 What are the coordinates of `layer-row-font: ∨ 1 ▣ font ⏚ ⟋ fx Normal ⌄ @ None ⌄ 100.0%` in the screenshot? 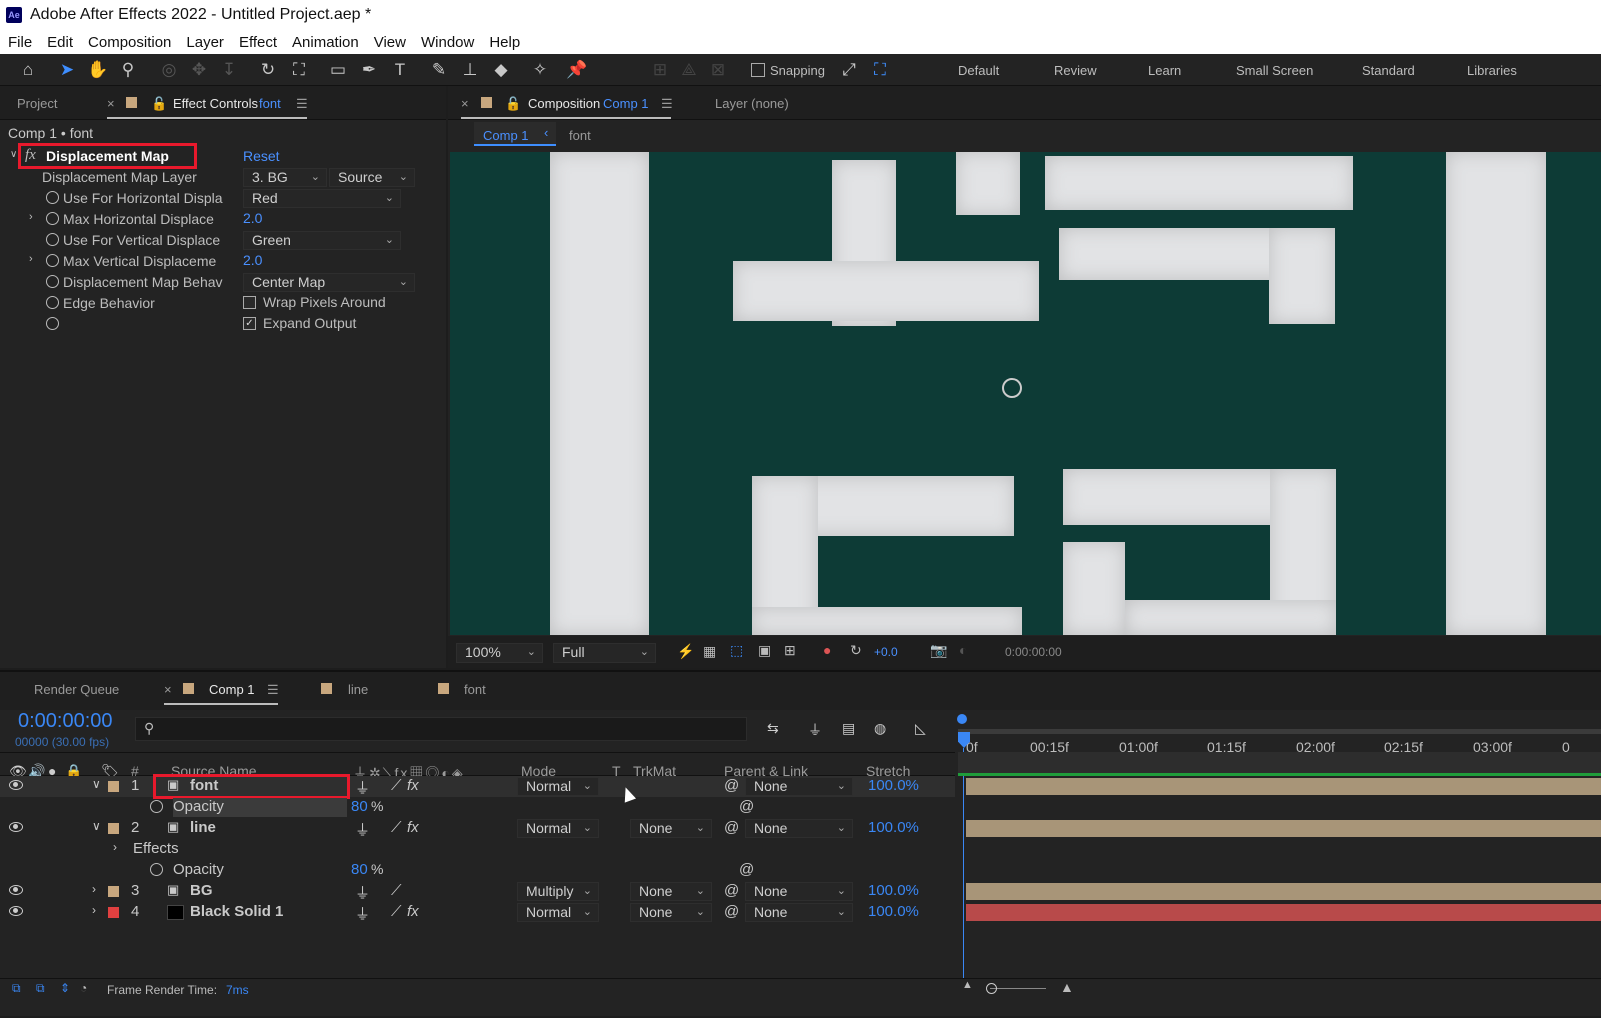 It's located at (477, 786).